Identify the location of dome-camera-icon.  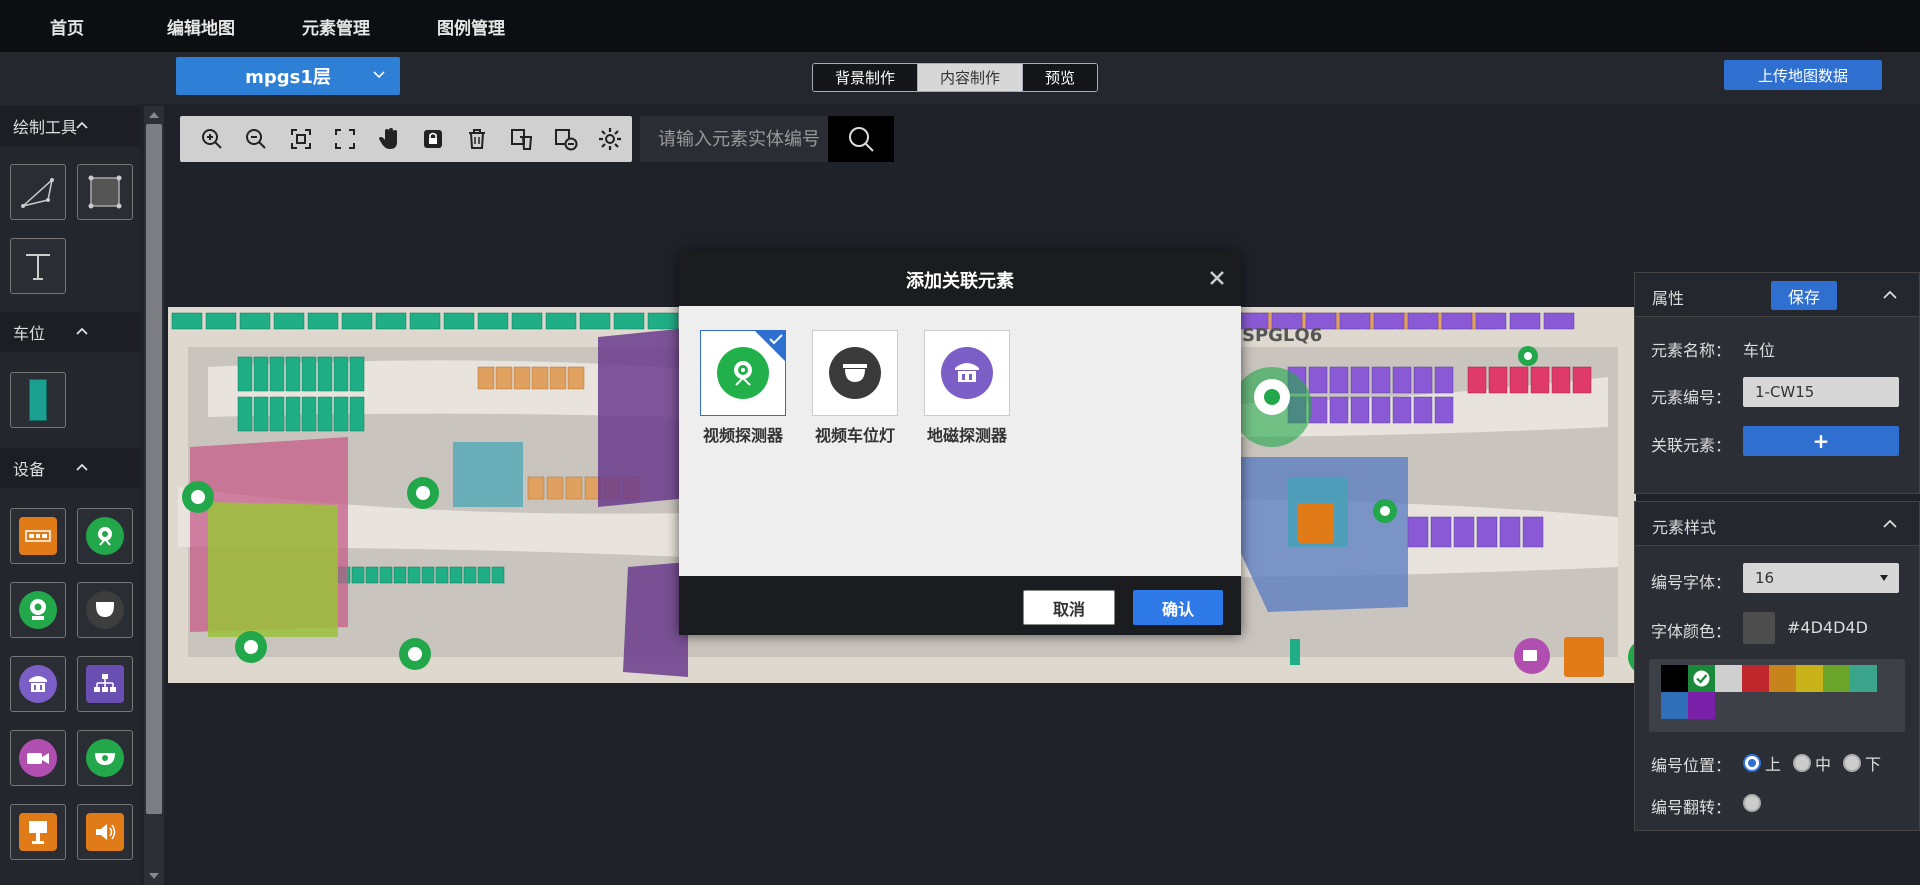
(105, 758).